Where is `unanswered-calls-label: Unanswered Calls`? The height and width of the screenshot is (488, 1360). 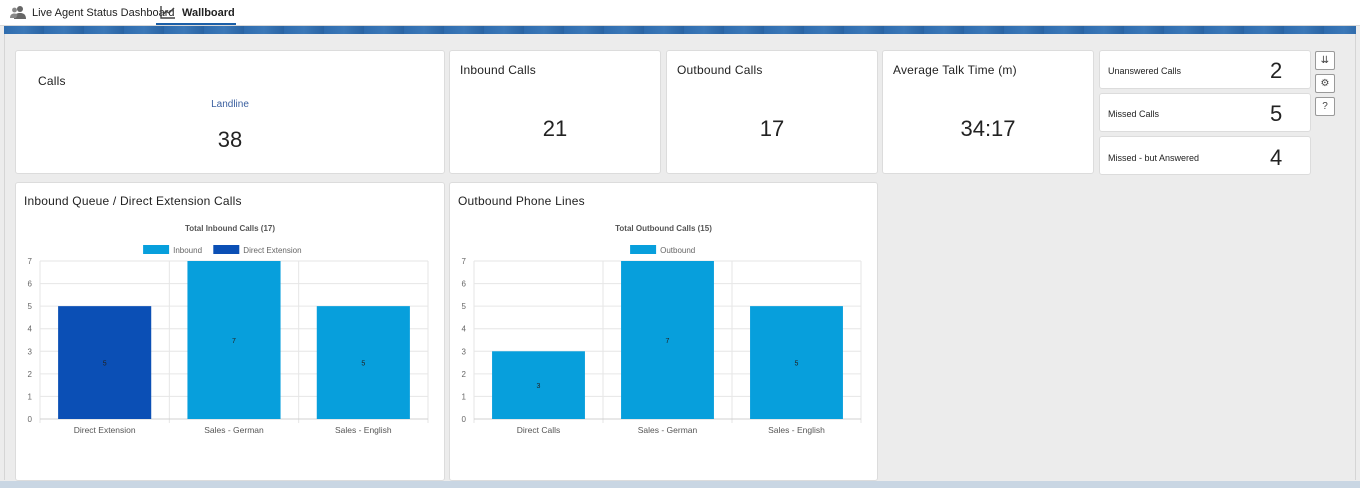
unanswered-calls-label: Unanswered Calls is located at coordinates (1145, 71).